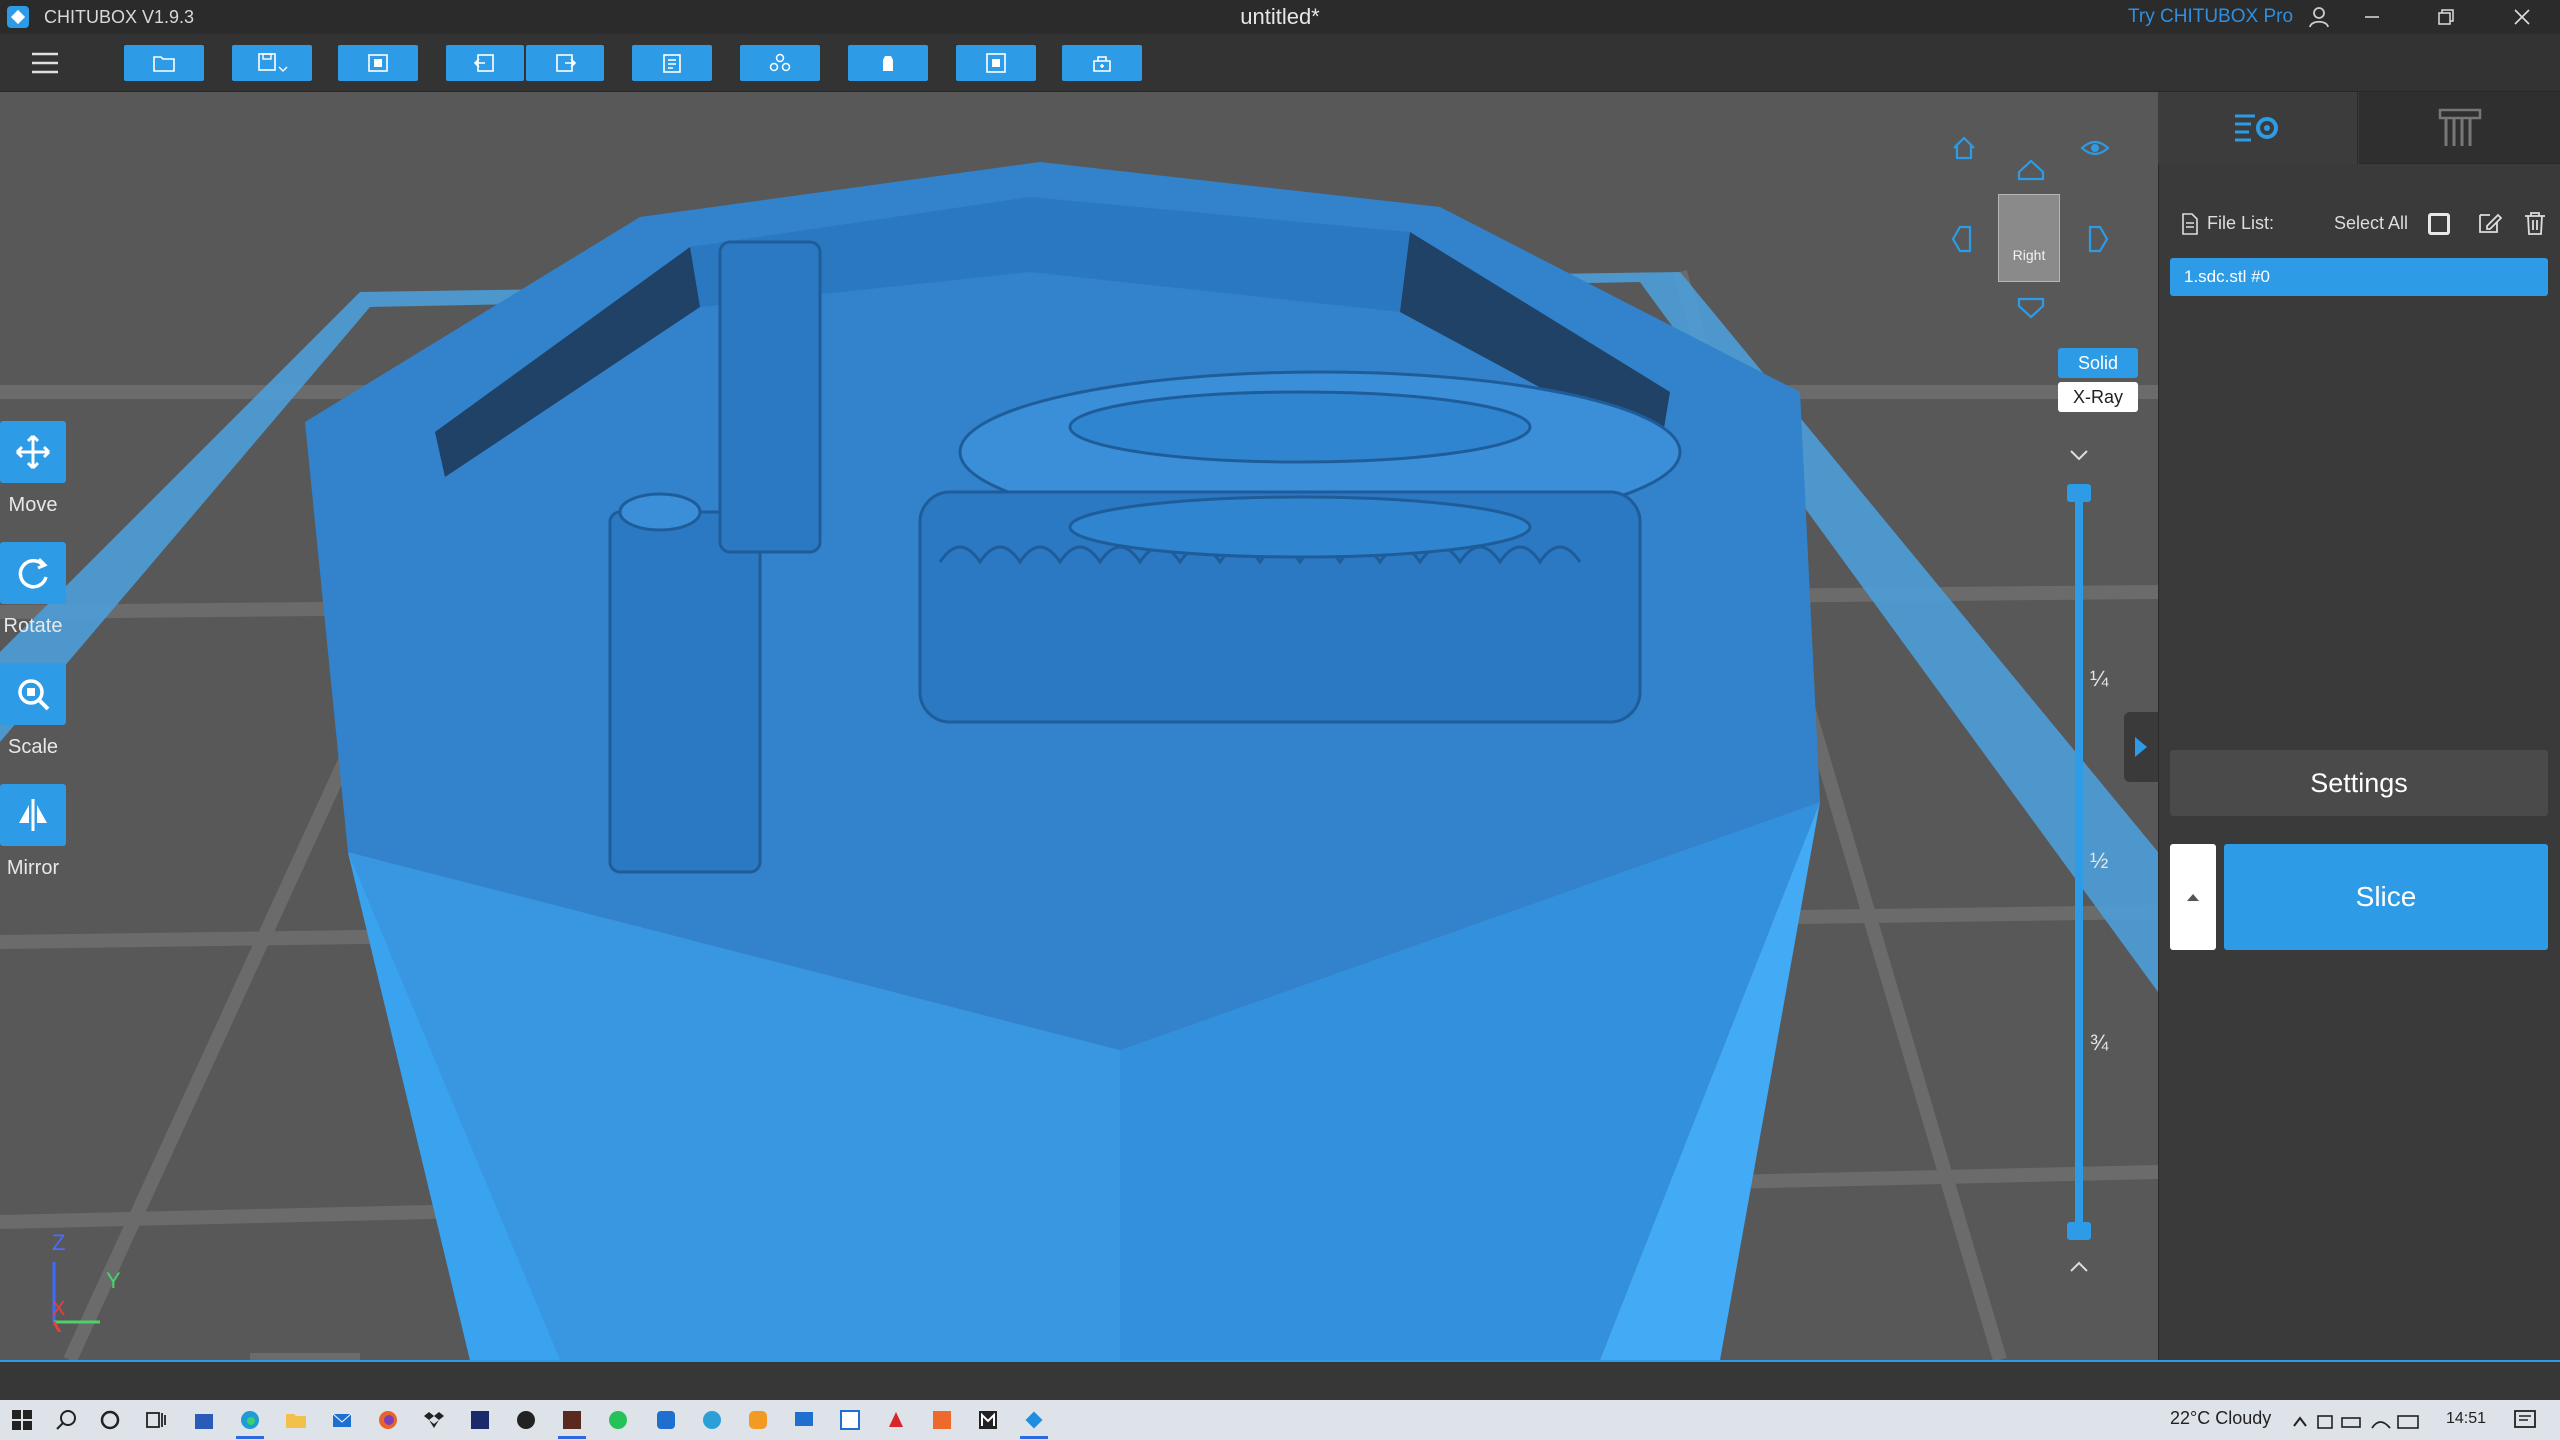 This screenshot has width=2560, height=1440. Describe the element at coordinates (434, 1420) in the screenshot. I see `dropbox-icon` at that location.